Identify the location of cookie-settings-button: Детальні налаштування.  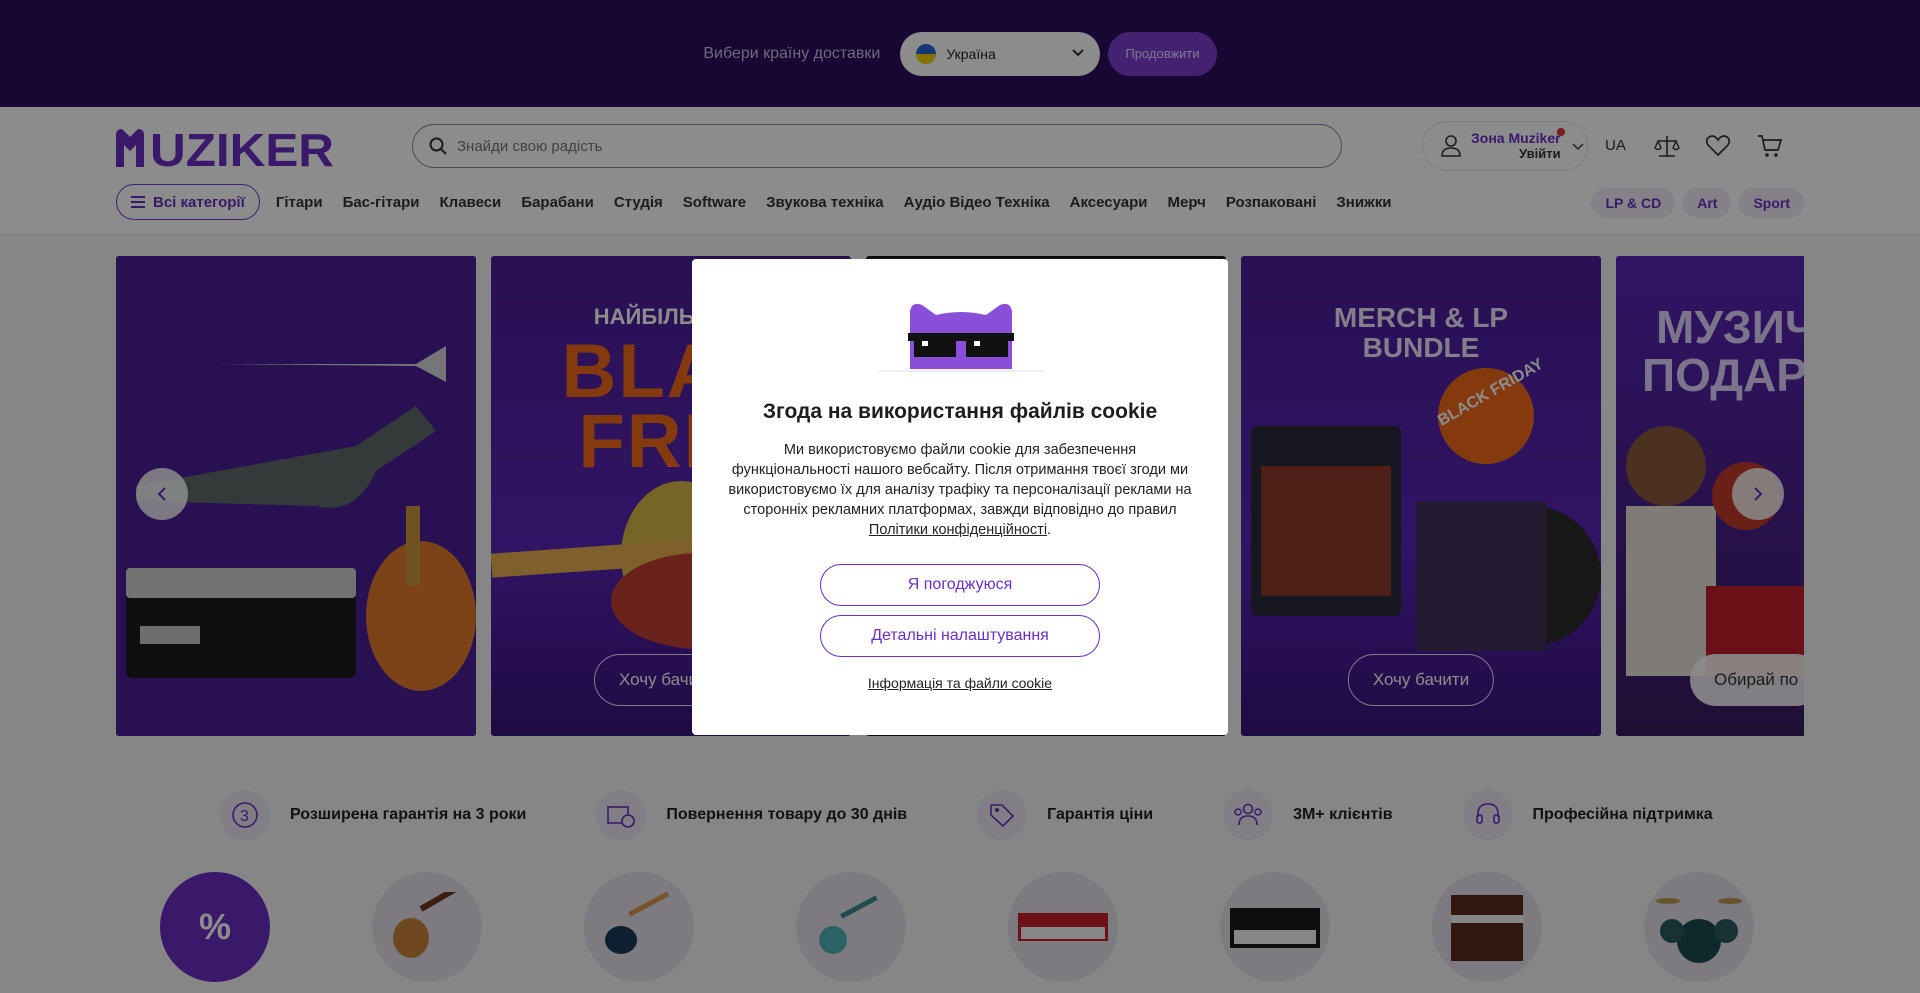
(960, 636).